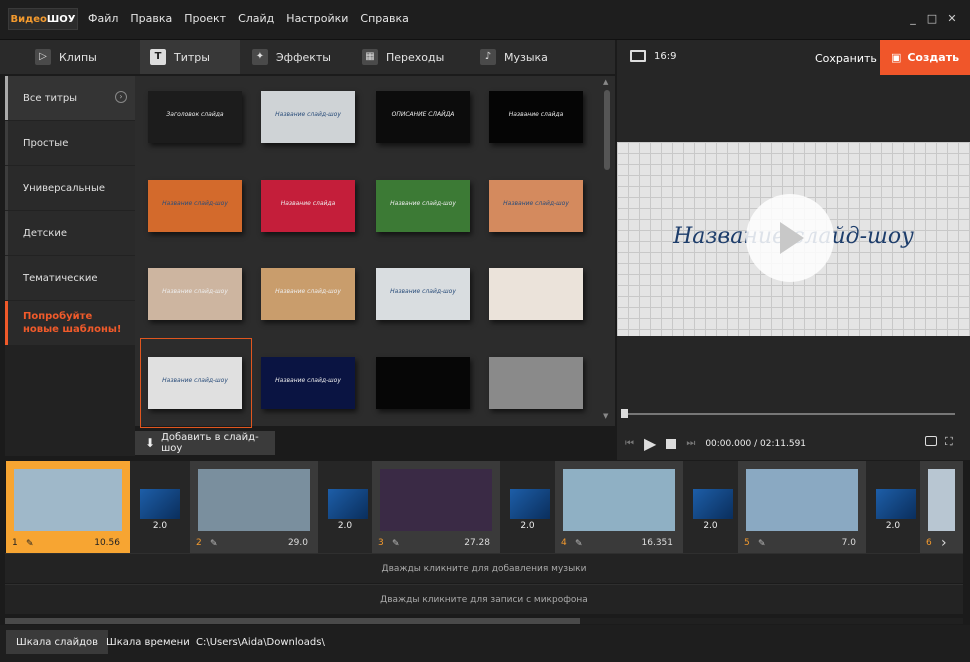  What do you see at coordinates (671, 443) in the screenshot?
I see `stop-icon` at bounding box center [671, 443].